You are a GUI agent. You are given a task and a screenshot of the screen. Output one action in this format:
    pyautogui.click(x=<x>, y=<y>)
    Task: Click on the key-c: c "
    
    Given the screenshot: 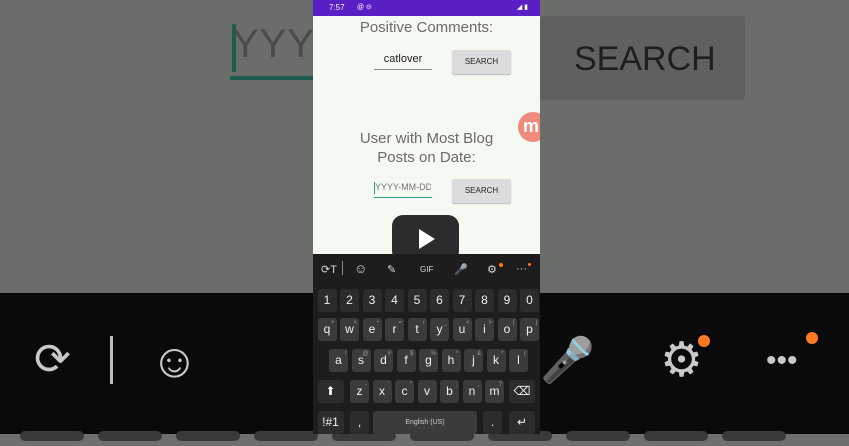 What is the action you would take?
    pyautogui.click(x=404, y=391)
    